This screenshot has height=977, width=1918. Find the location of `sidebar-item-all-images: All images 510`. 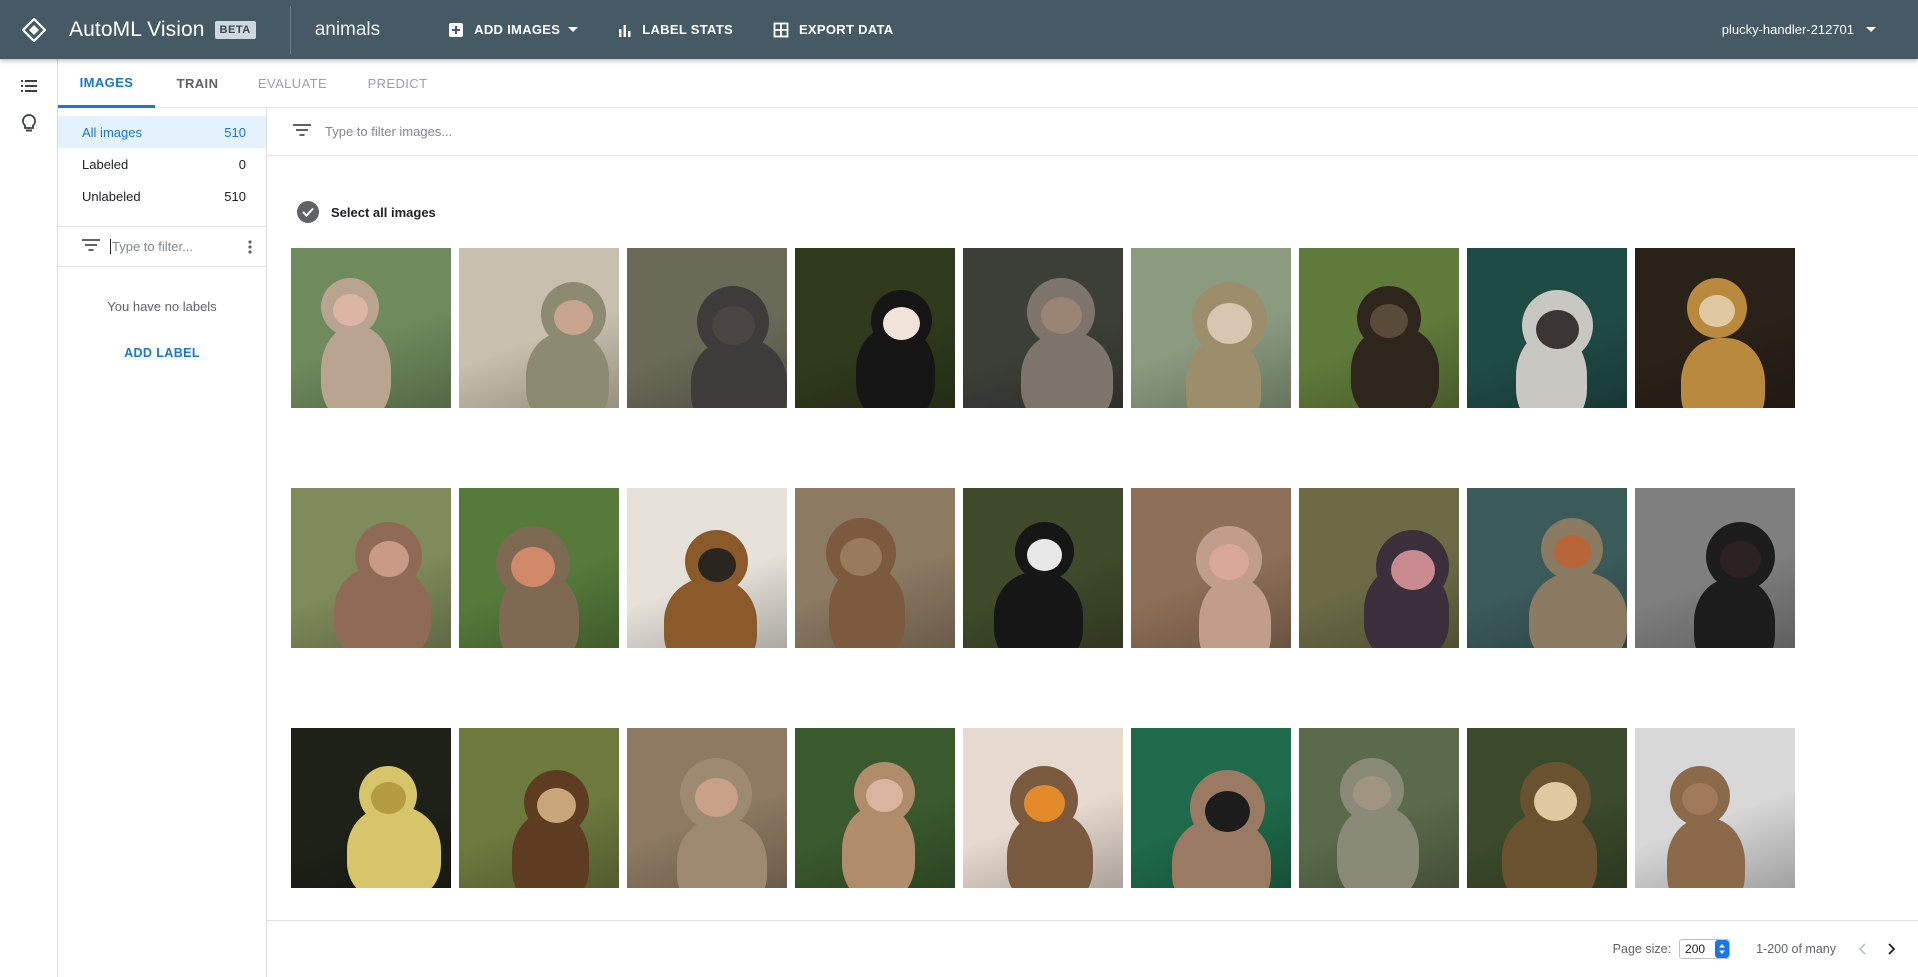

sidebar-item-all-images: All images 510 is located at coordinates (162, 132).